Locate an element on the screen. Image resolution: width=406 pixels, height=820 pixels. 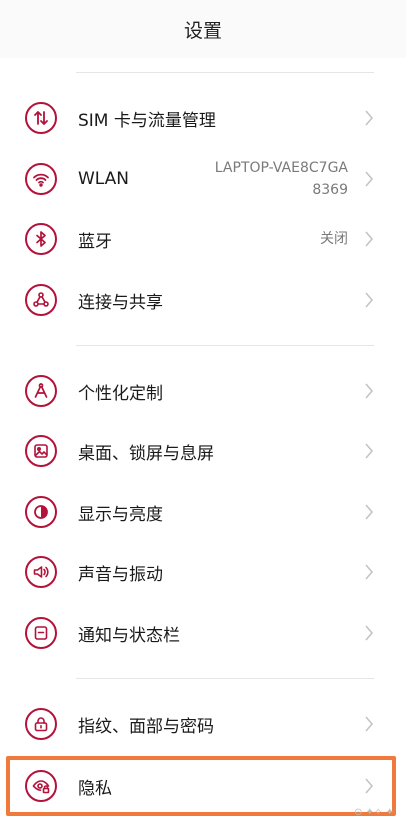
settings-item-label: 桌面、锁屏与息屏 is located at coordinates (146, 453).